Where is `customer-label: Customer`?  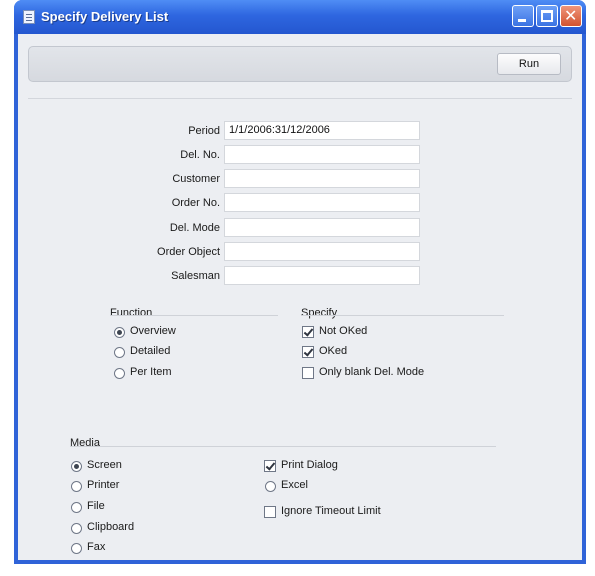 customer-label: Customer is located at coordinates (196, 179).